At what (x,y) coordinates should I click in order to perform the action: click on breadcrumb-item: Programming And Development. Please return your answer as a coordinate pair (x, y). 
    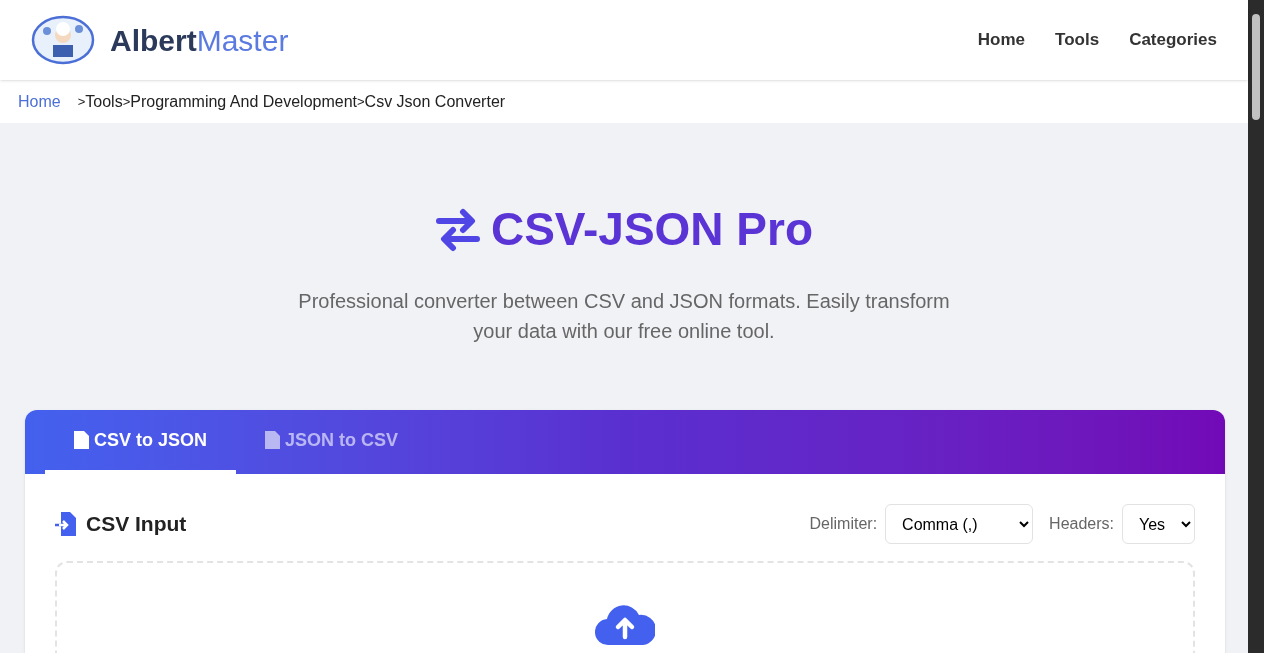
    Looking at the image, I should click on (243, 101).